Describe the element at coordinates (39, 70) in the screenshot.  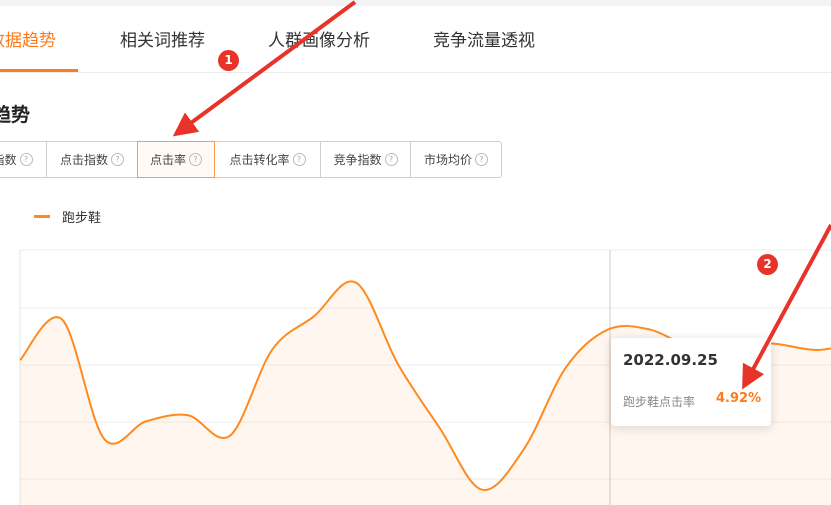
I see `active-tab-indicator` at that location.